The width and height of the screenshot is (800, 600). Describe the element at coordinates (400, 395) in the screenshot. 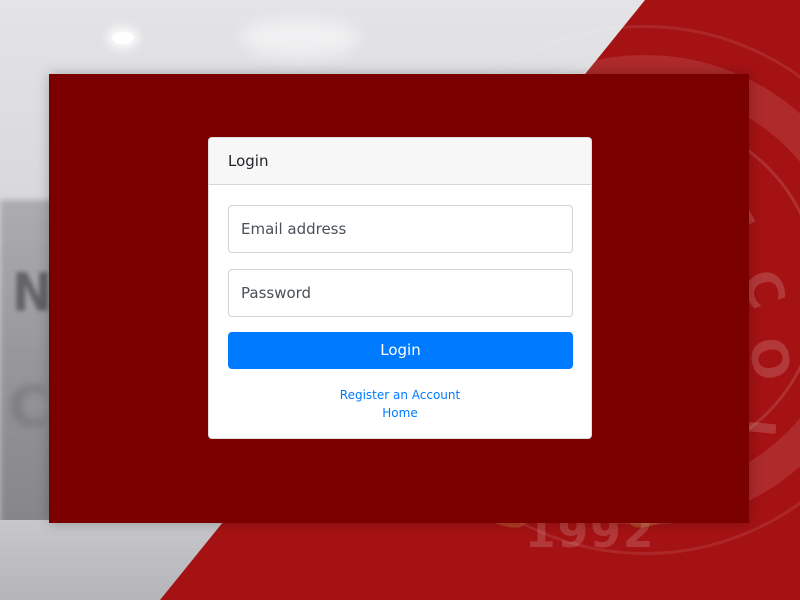

I see `register-link: Register an Account` at that location.